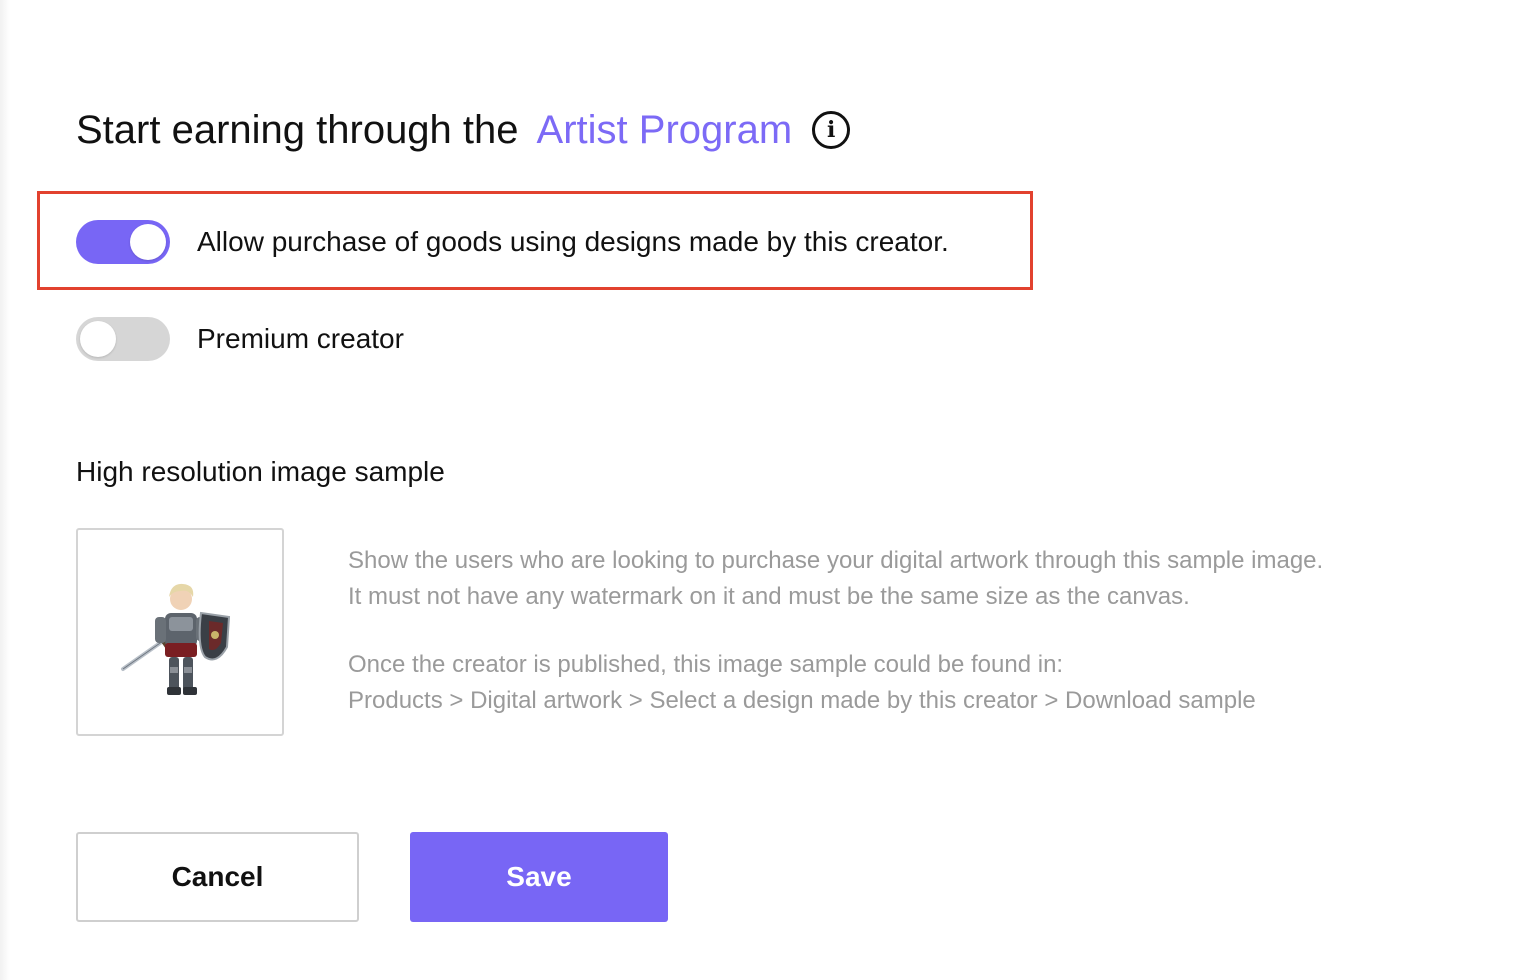 The height and width of the screenshot is (980, 1524). What do you see at coordinates (123, 242) in the screenshot?
I see `allow-purchase-toggle` at bounding box center [123, 242].